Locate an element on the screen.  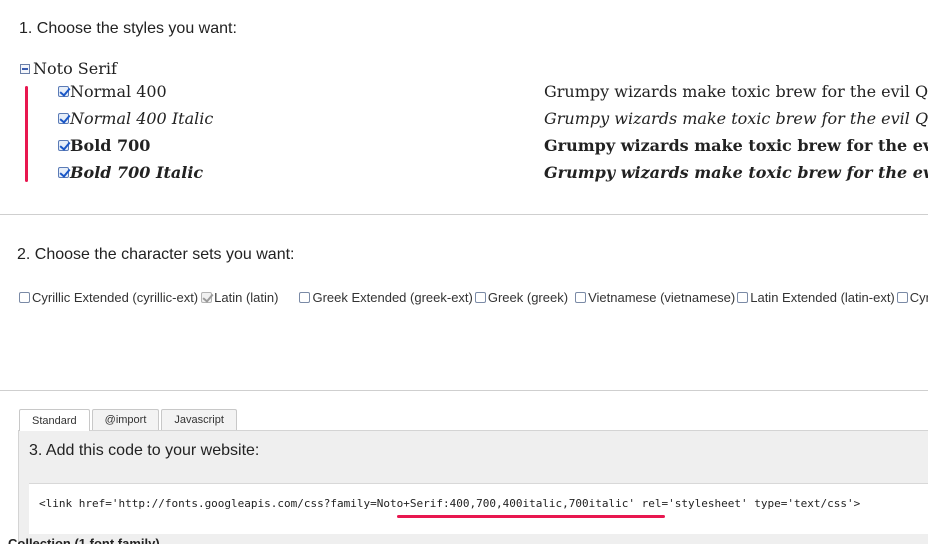
style-option-bold-700-italic: Bold 700 Italic is located at coordinates (130, 172).